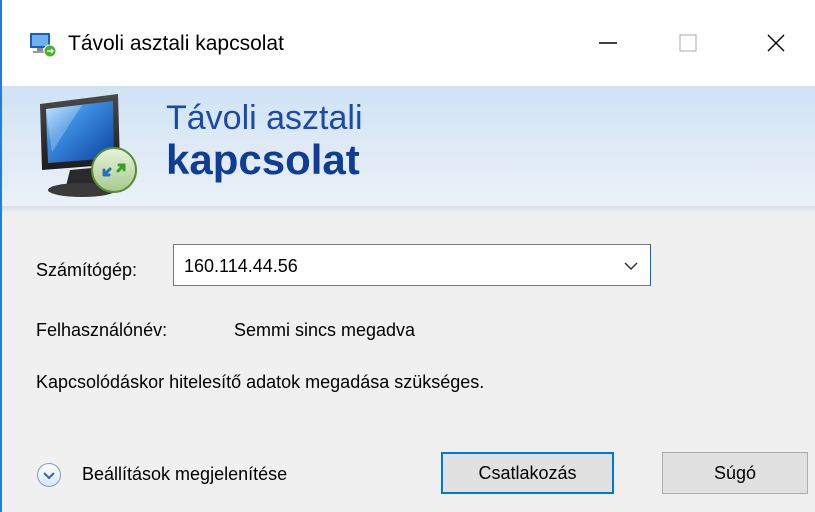  I want to click on expand-down-icon, so click(49, 475).